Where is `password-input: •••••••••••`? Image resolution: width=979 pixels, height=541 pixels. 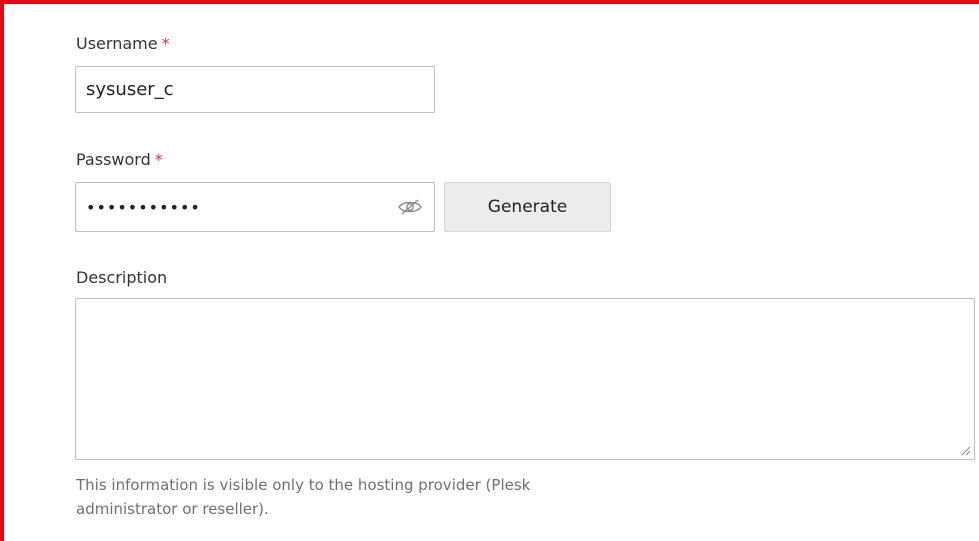 password-input: ••••••••••• is located at coordinates (255, 207).